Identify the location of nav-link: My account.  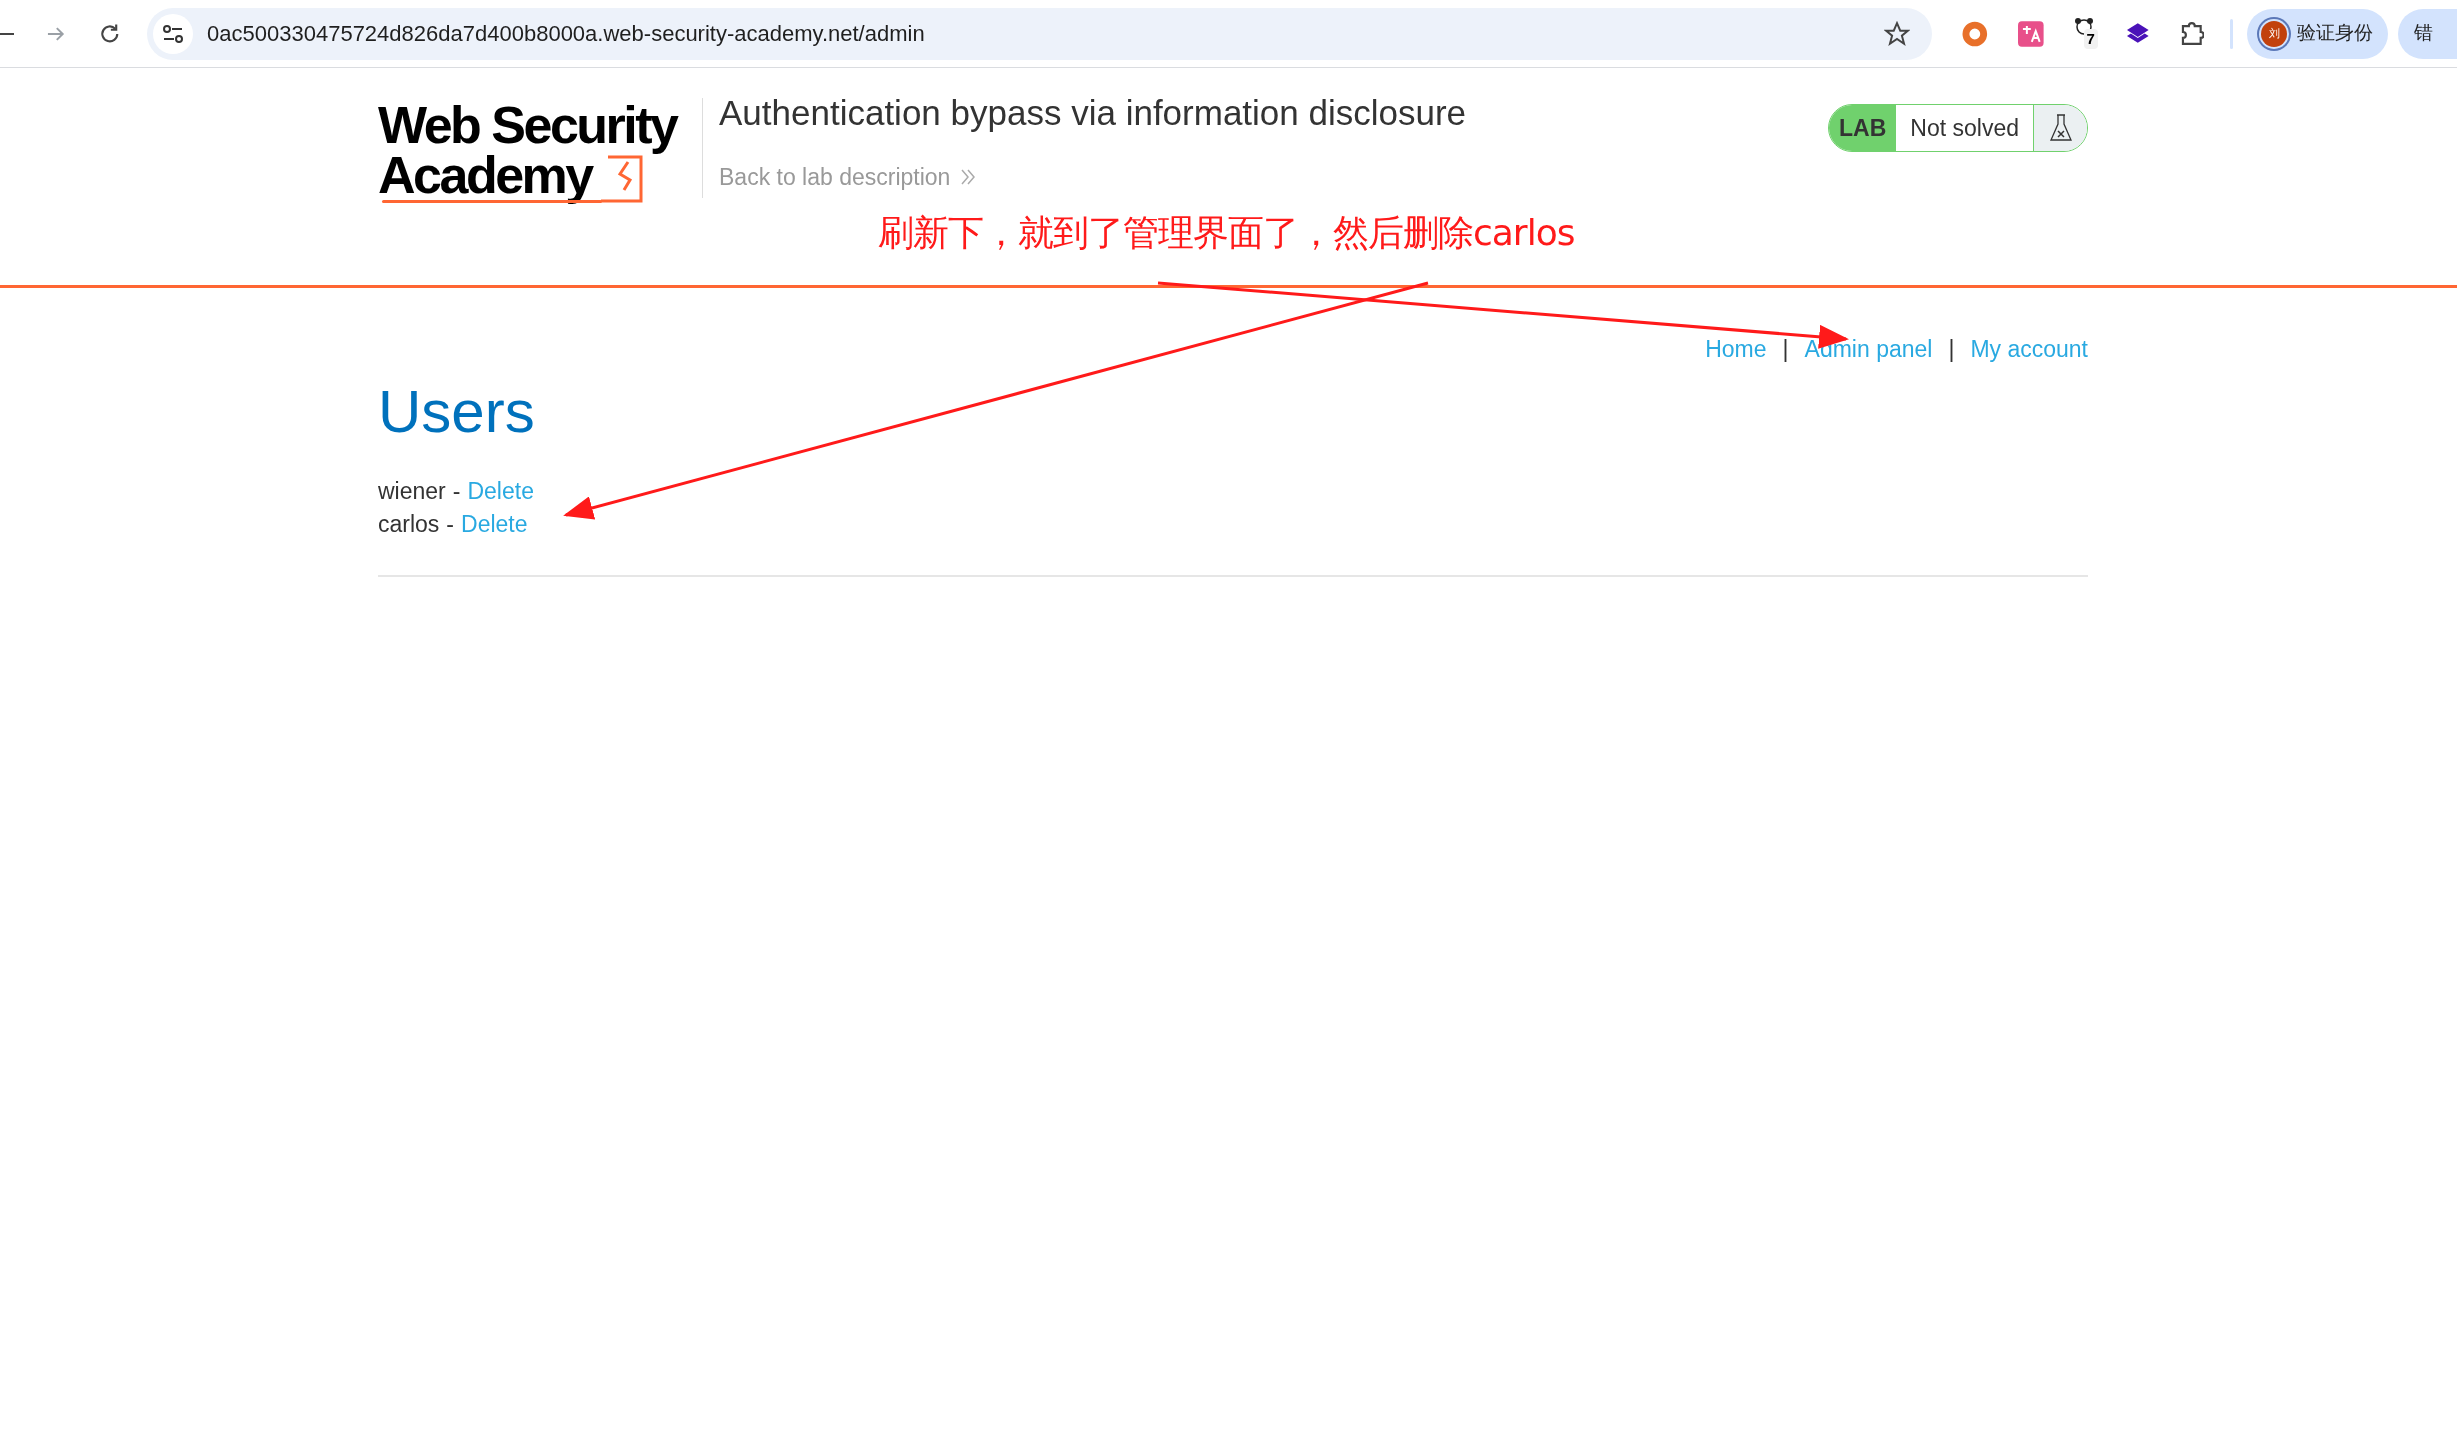
(2029, 349).